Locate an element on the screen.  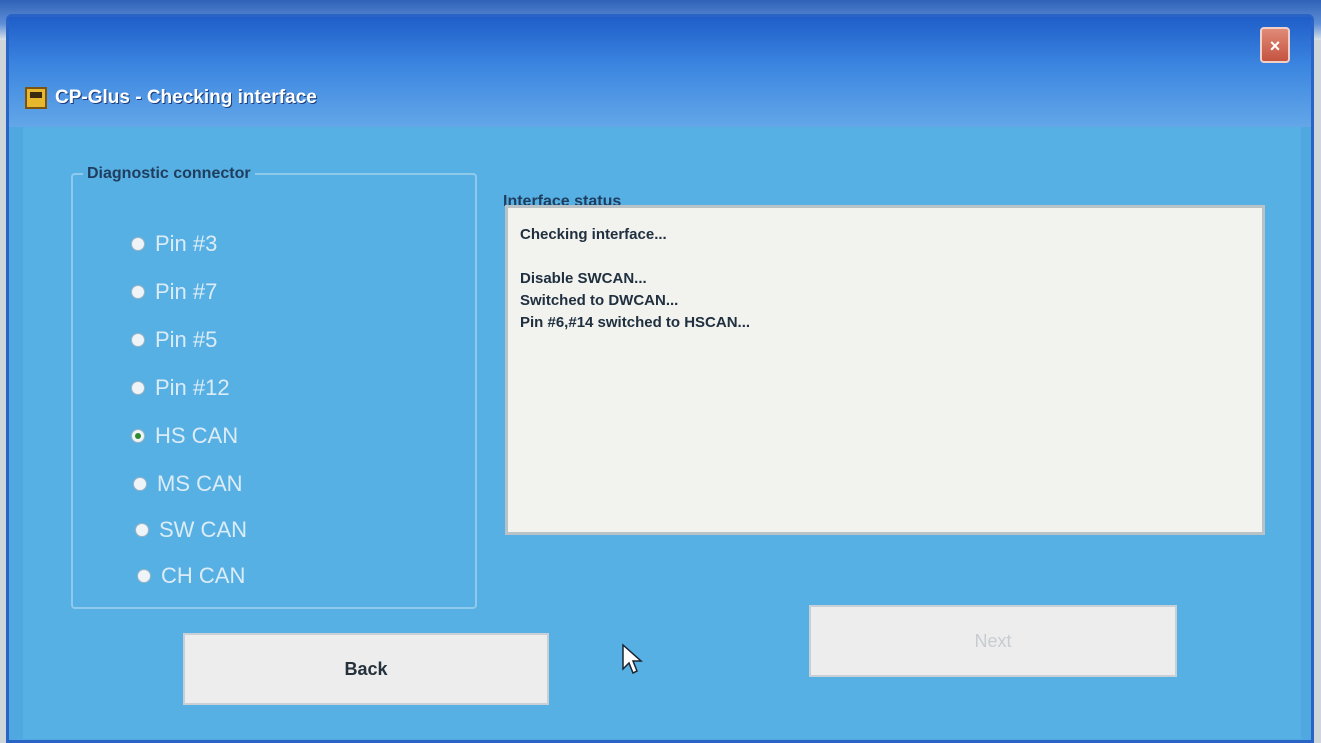
radio-sw-can: SW CAN is located at coordinates (191, 530).